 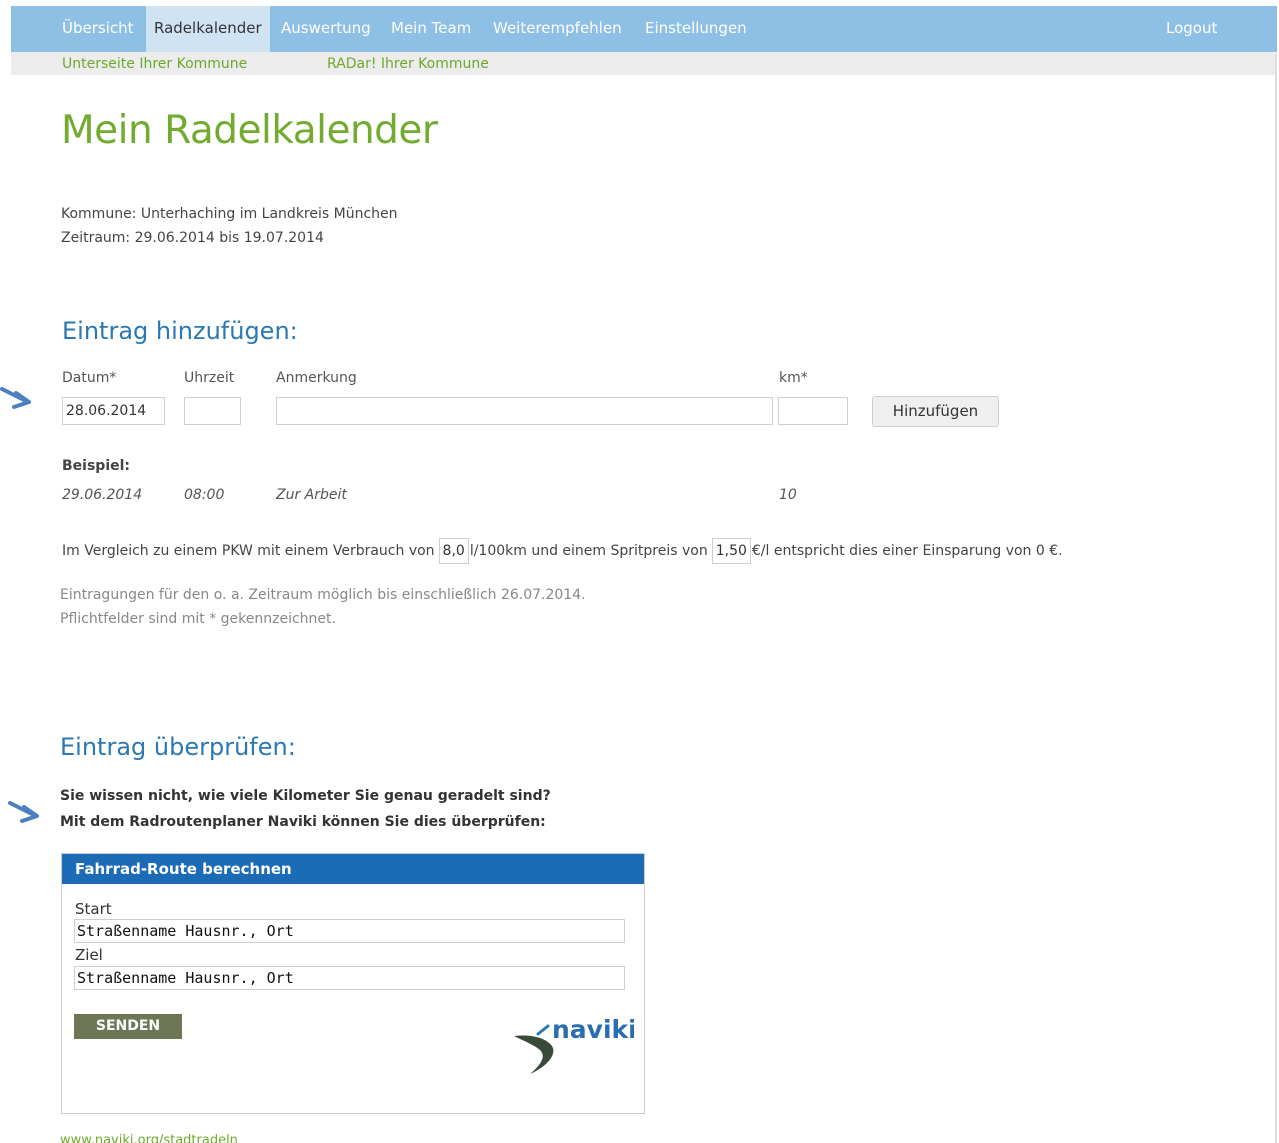 What do you see at coordinates (93, 909) in the screenshot?
I see `start-label: Start` at bounding box center [93, 909].